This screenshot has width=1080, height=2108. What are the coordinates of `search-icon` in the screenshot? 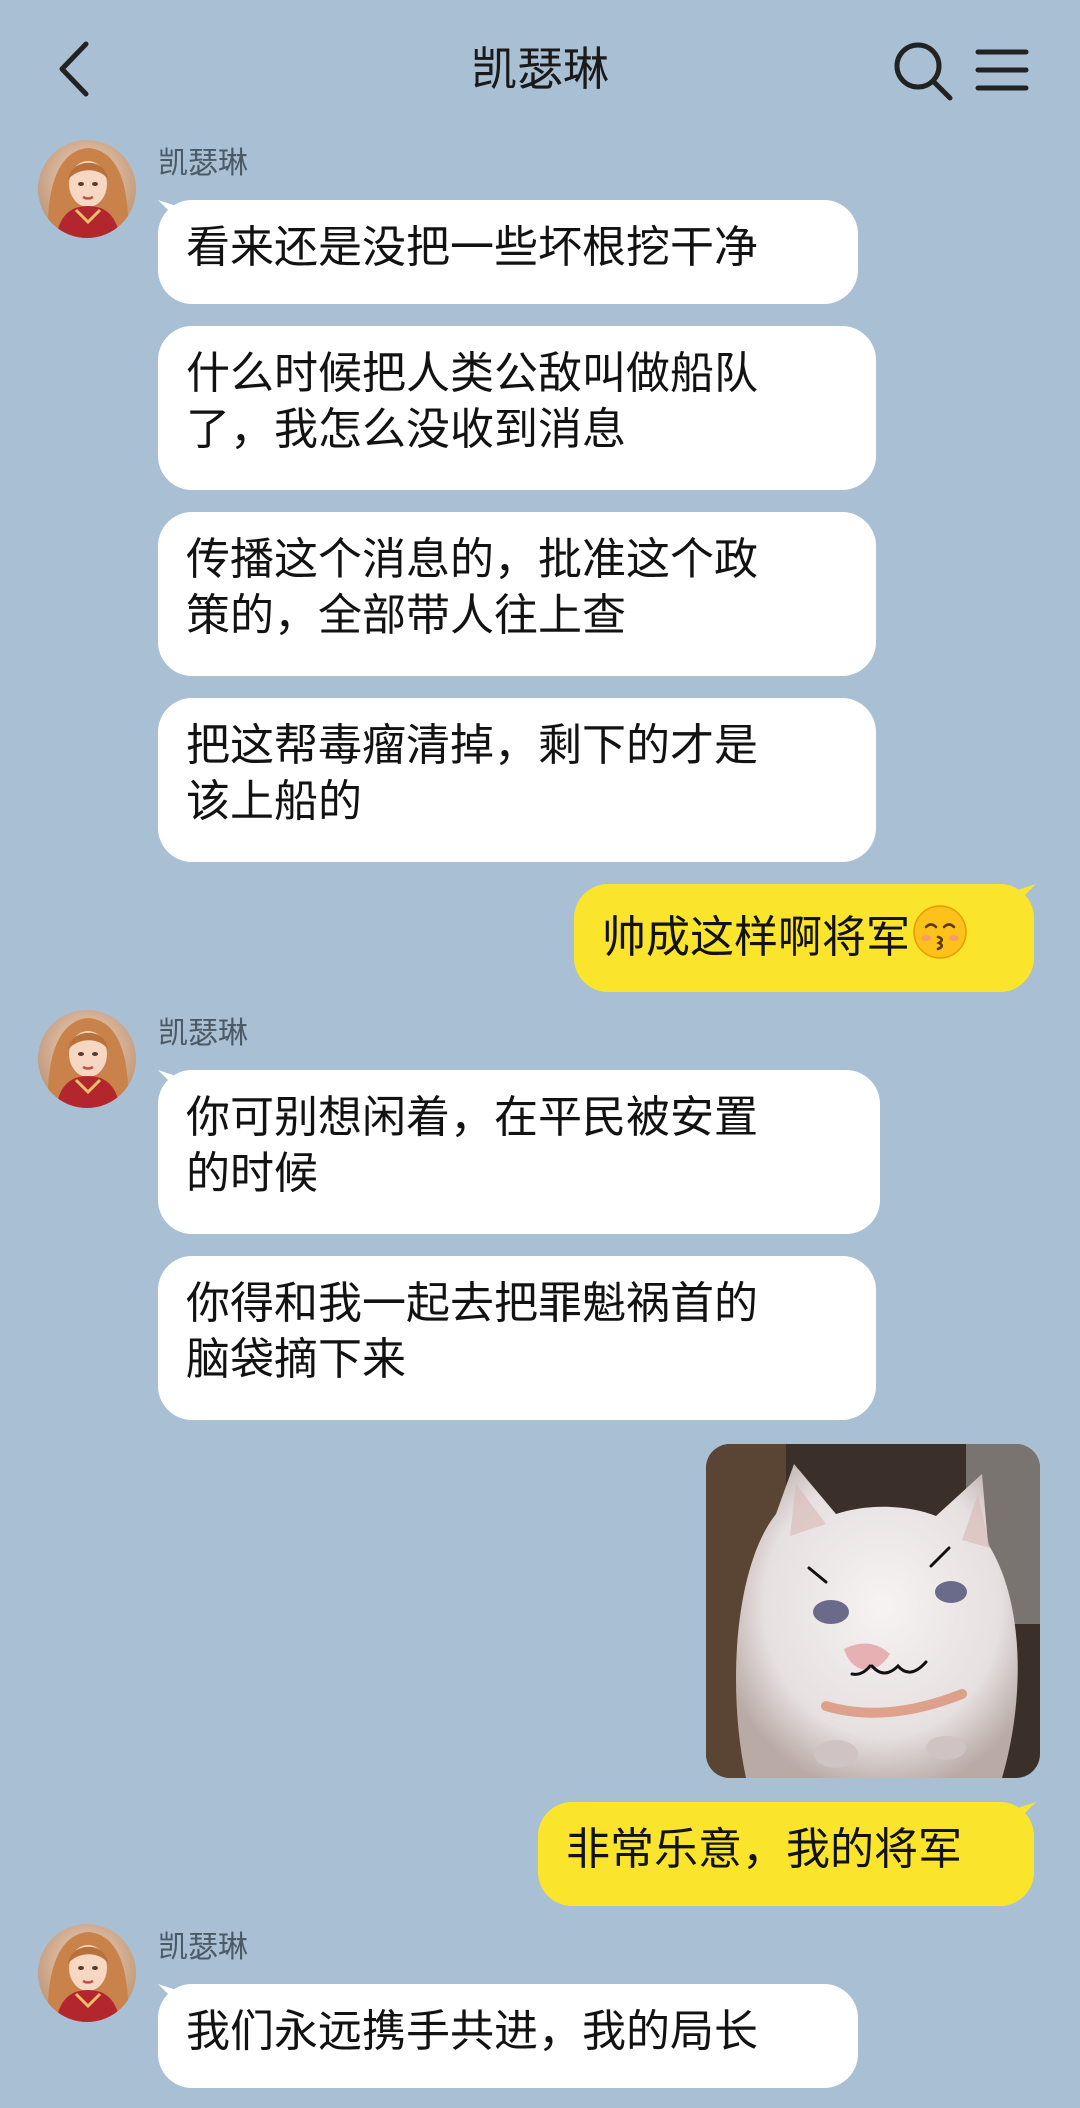 It's located at (923, 71).